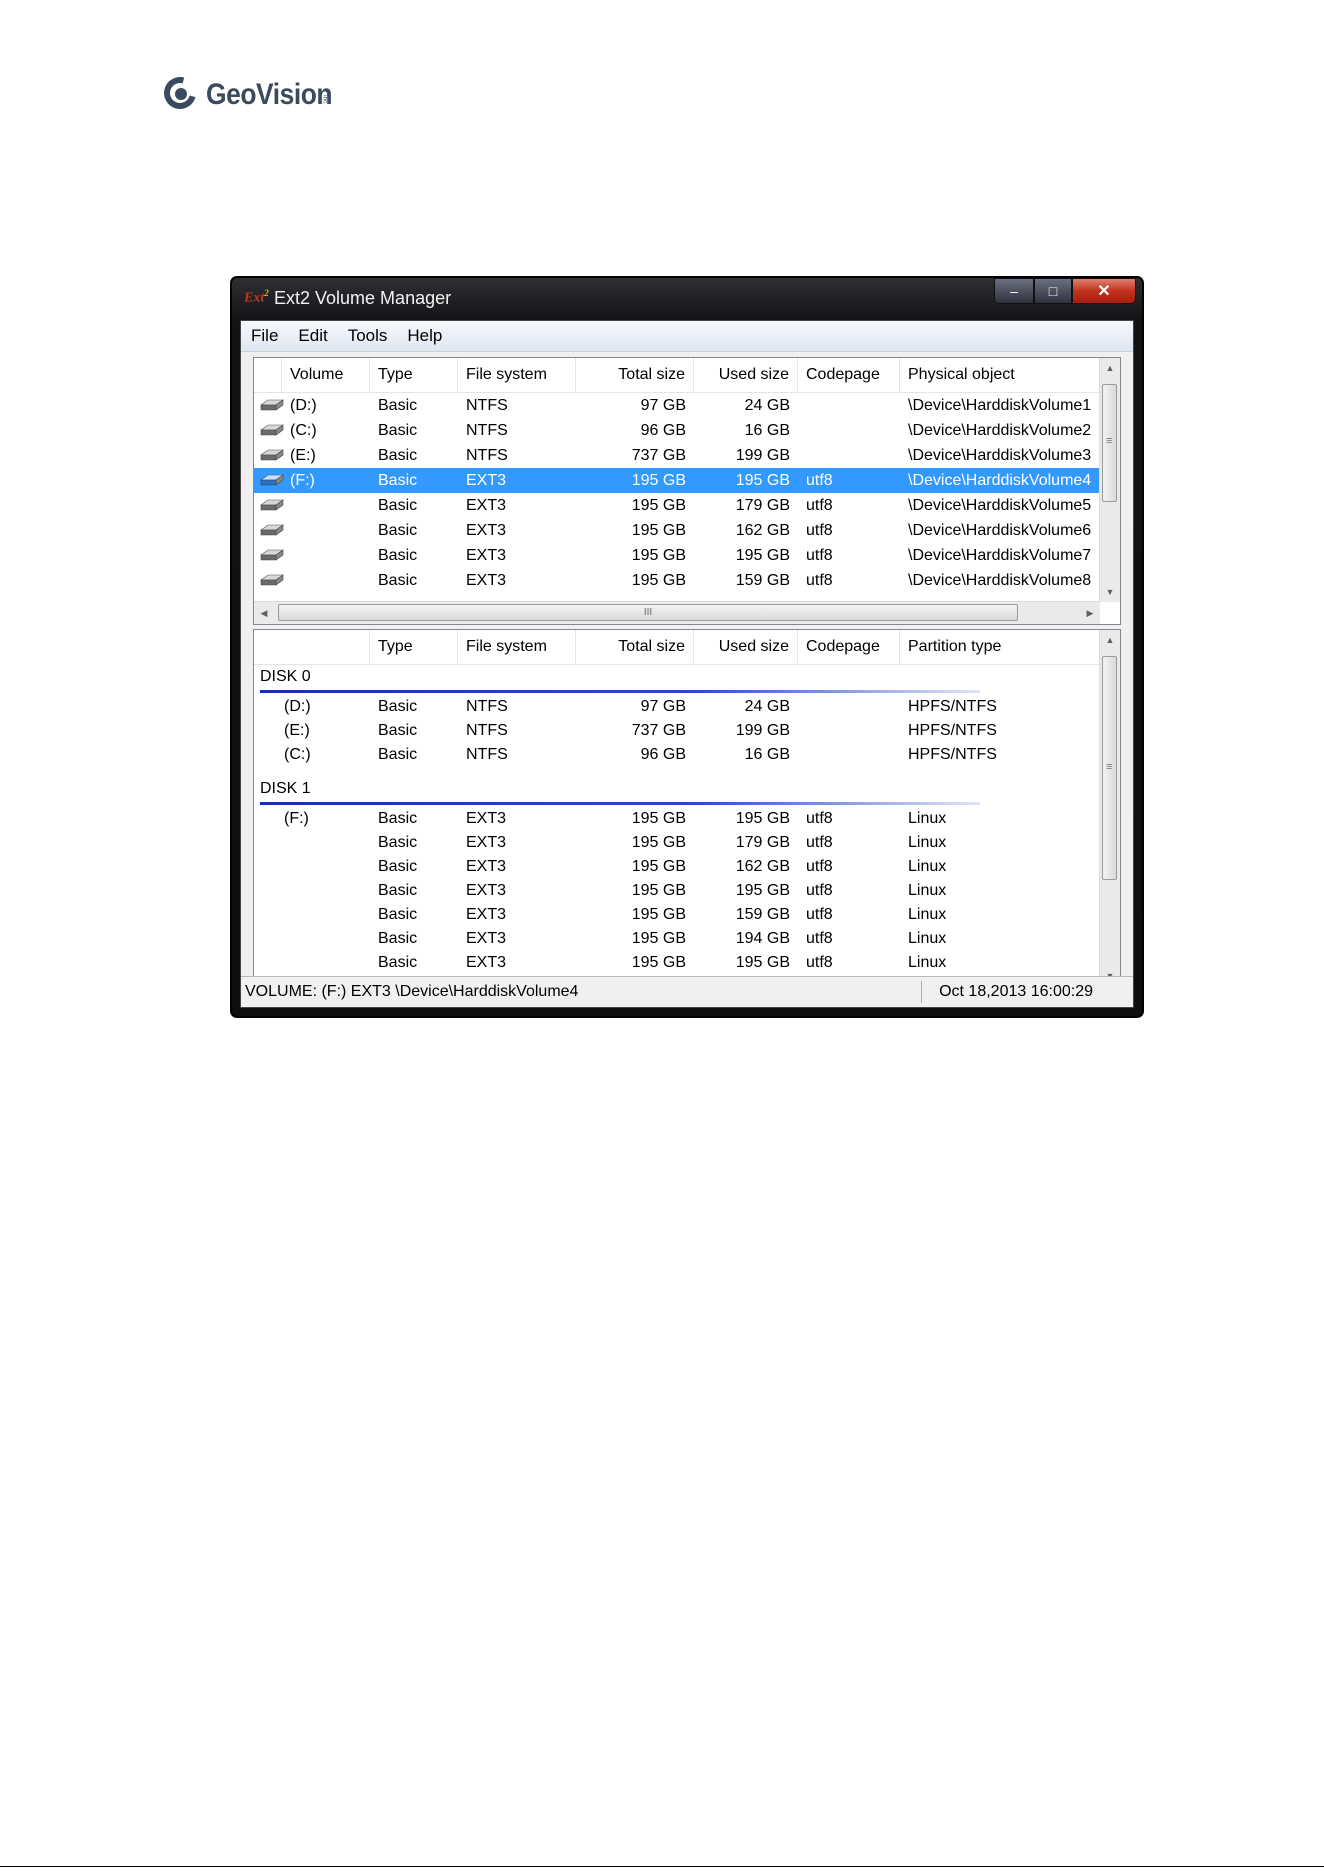  I want to click on cell-used: 24 GB, so click(767, 405).